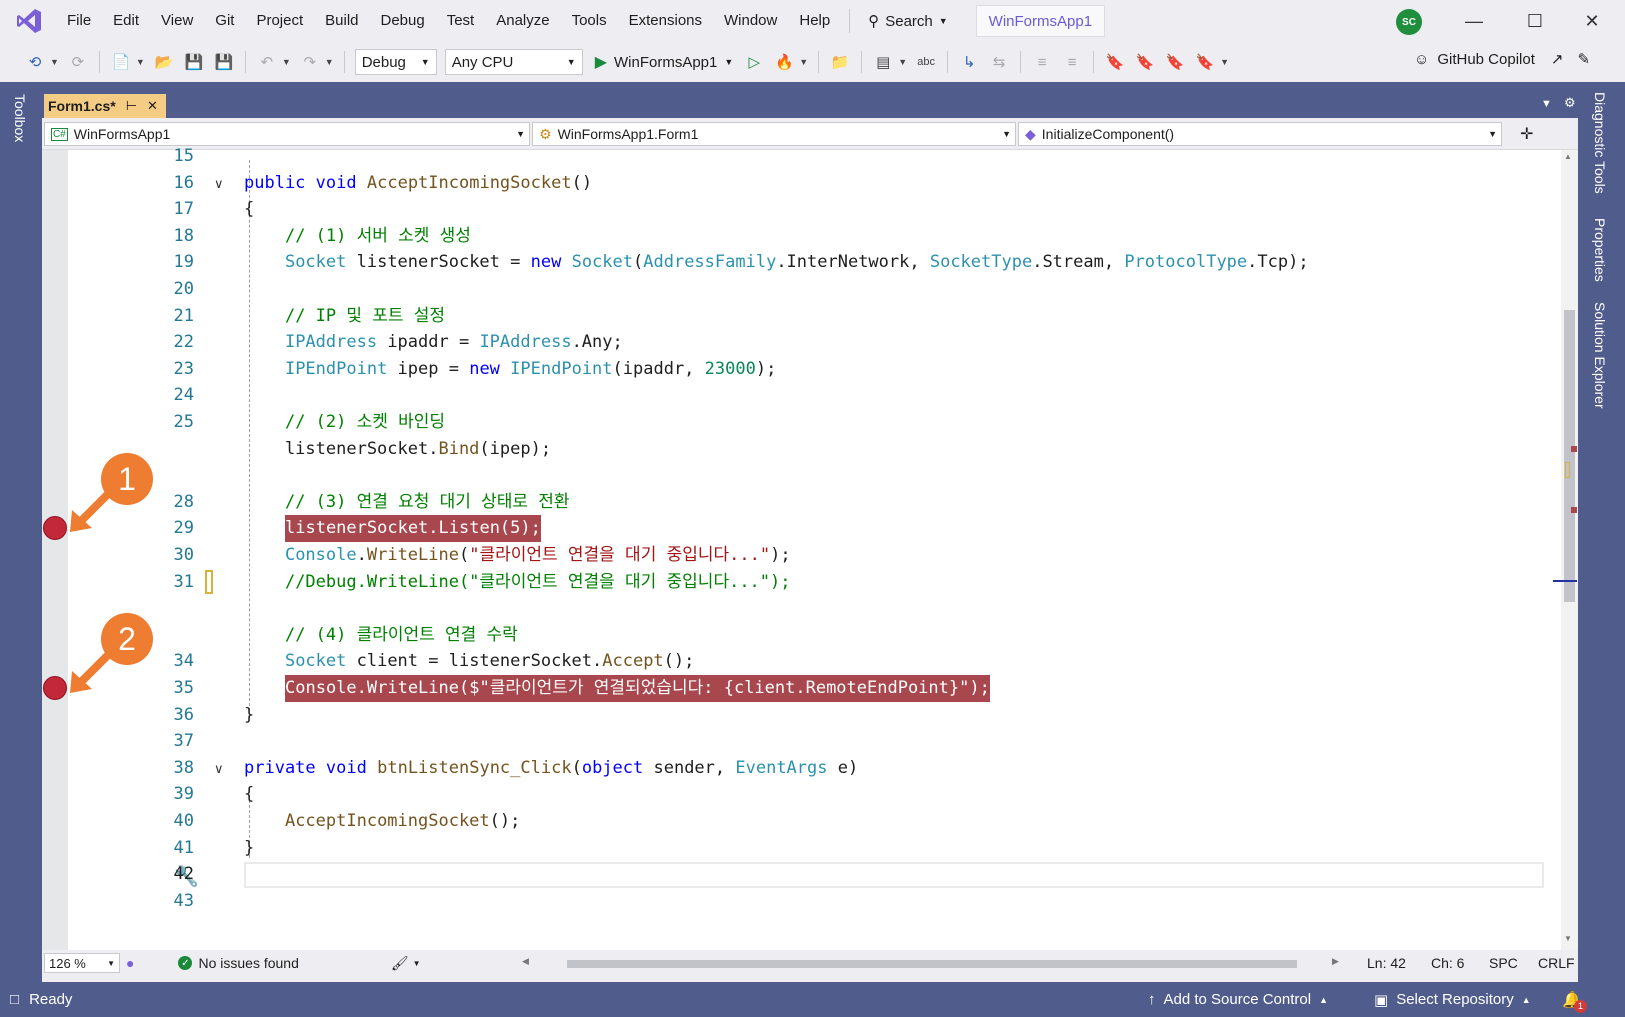 The image size is (1625, 1017). I want to click on output-window-icon: □, so click(14, 999).